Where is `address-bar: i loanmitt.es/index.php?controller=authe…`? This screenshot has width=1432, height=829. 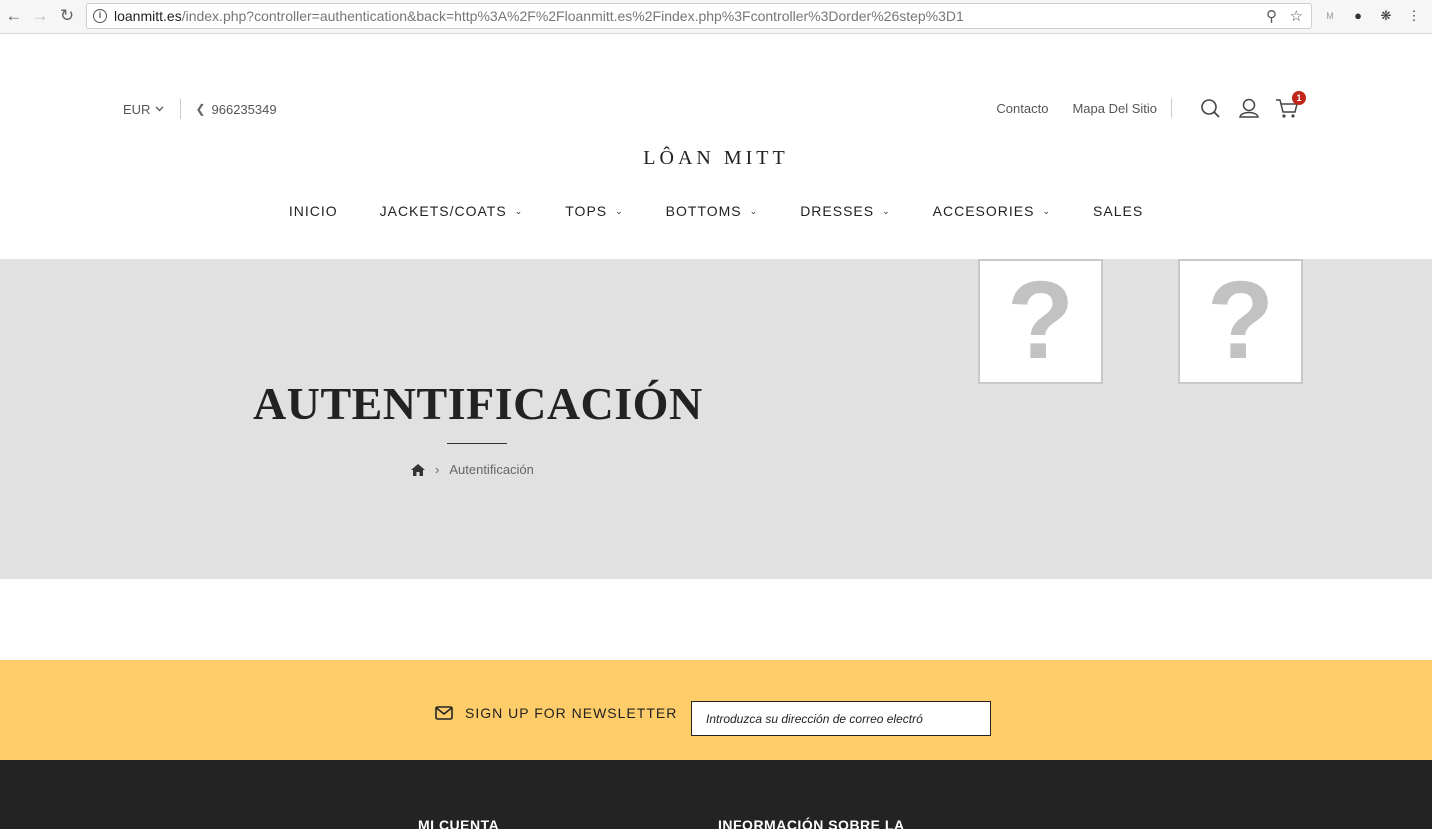 address-bar: i loanmitt.es/index.php?controller=authe… is located at coordinates (699, 16).